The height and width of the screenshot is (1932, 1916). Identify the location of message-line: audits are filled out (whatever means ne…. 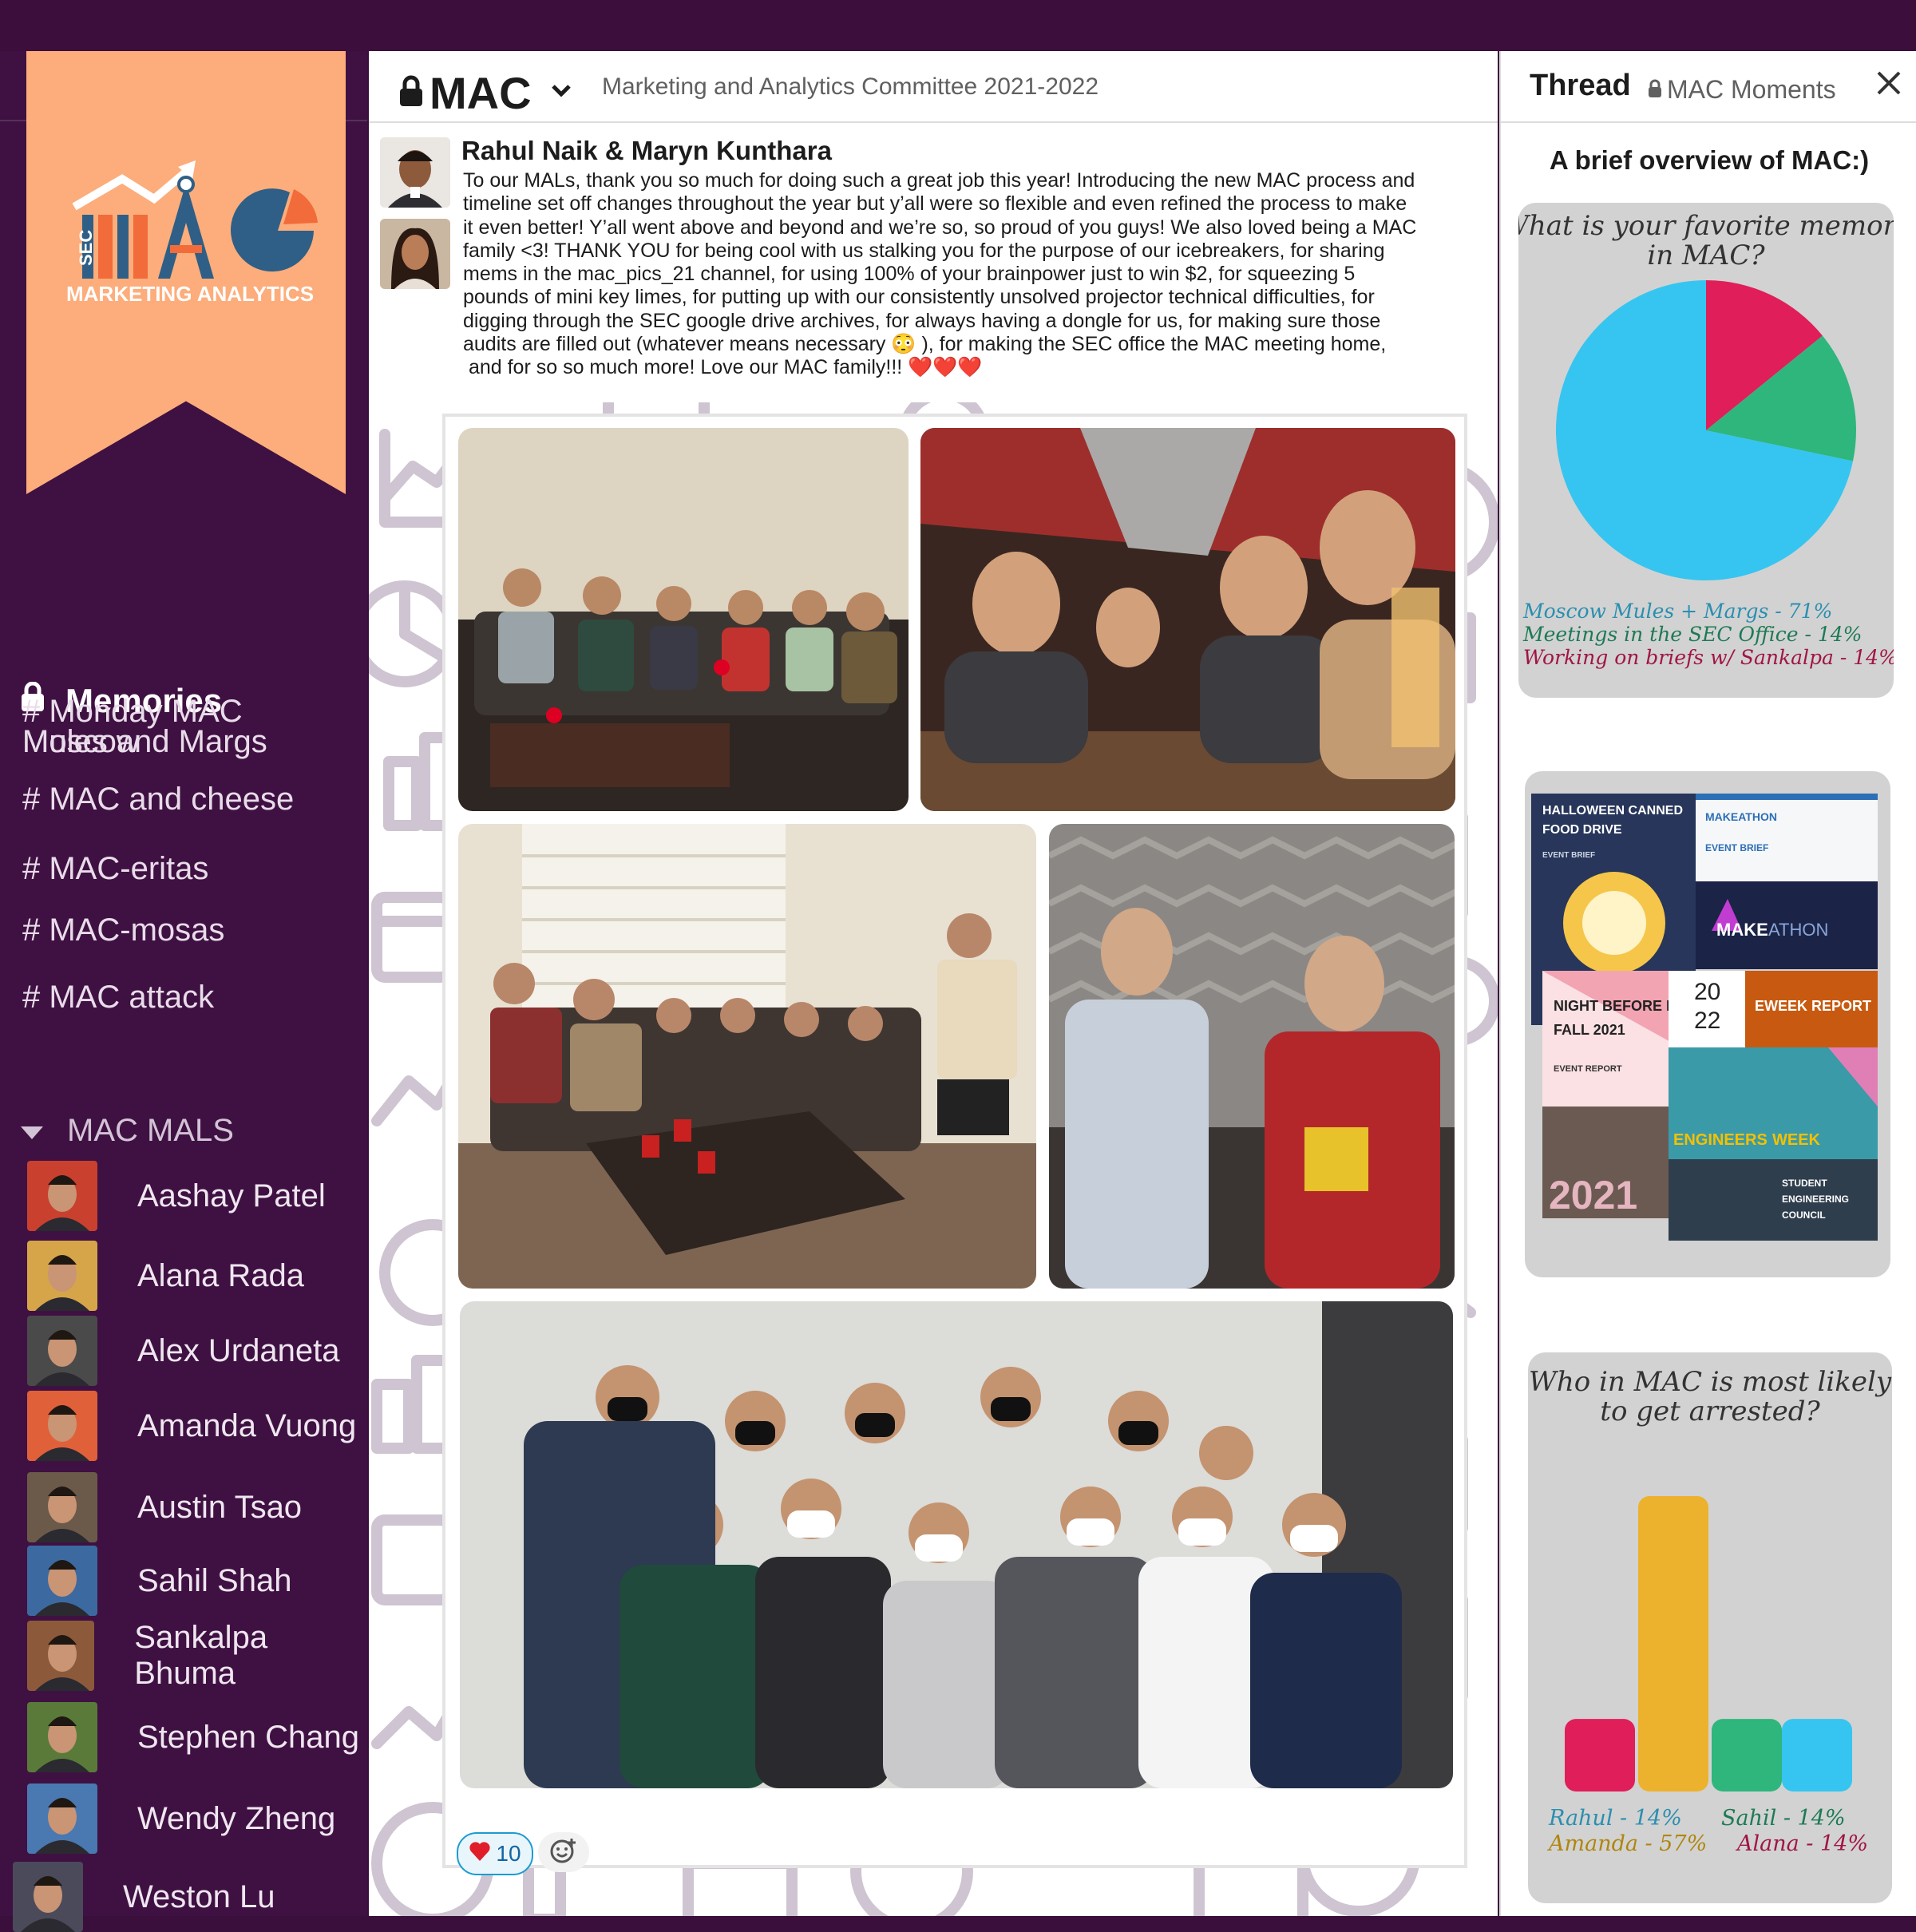
(925, 344).